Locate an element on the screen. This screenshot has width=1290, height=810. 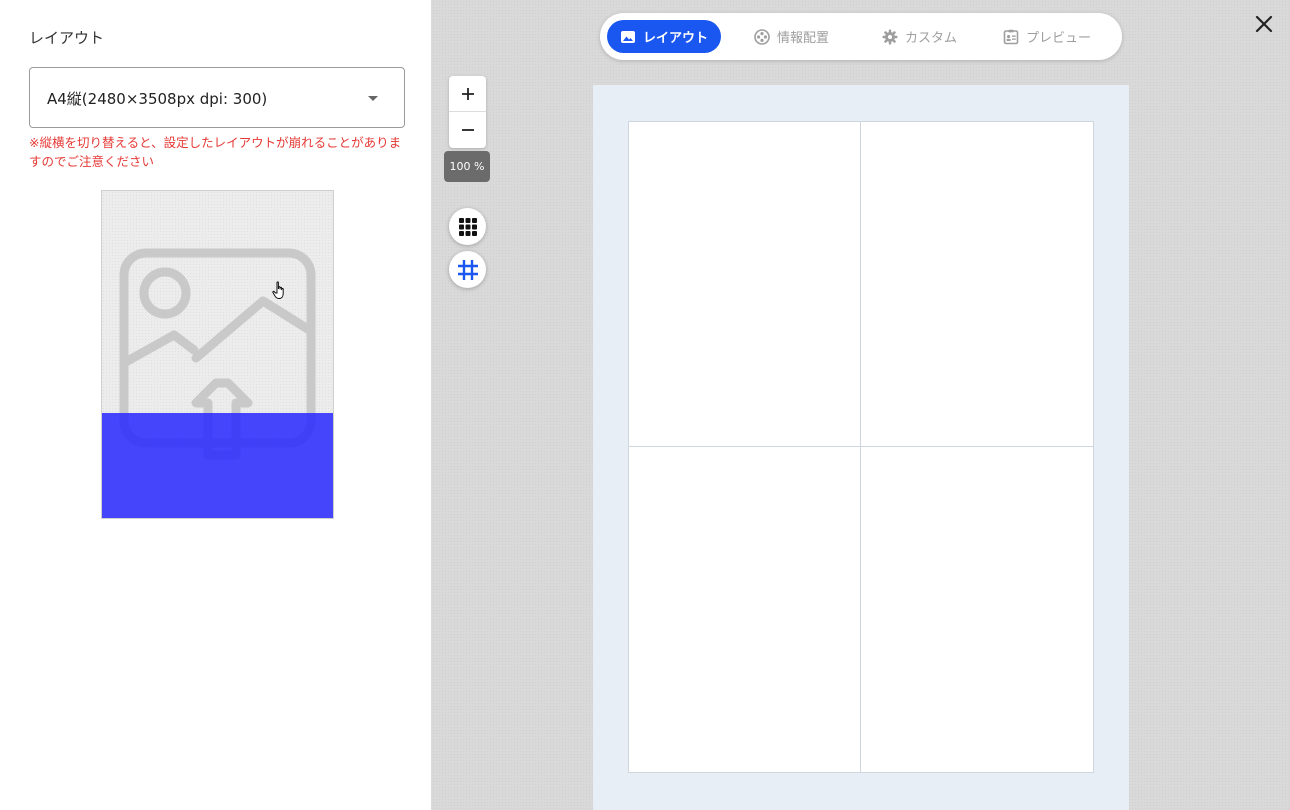
image-upload-area is located at coordinates (217, 354).